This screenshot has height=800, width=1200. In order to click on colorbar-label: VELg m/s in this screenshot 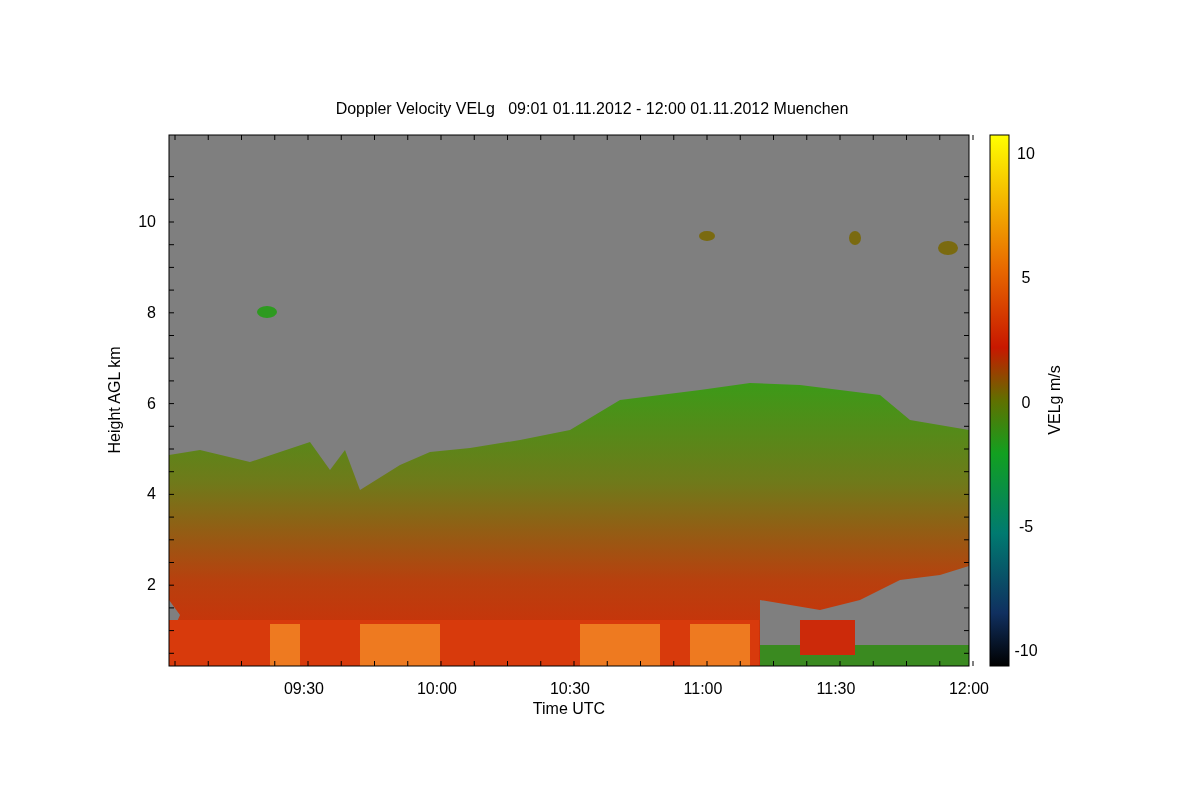, I will do `click(1054, 400)`.